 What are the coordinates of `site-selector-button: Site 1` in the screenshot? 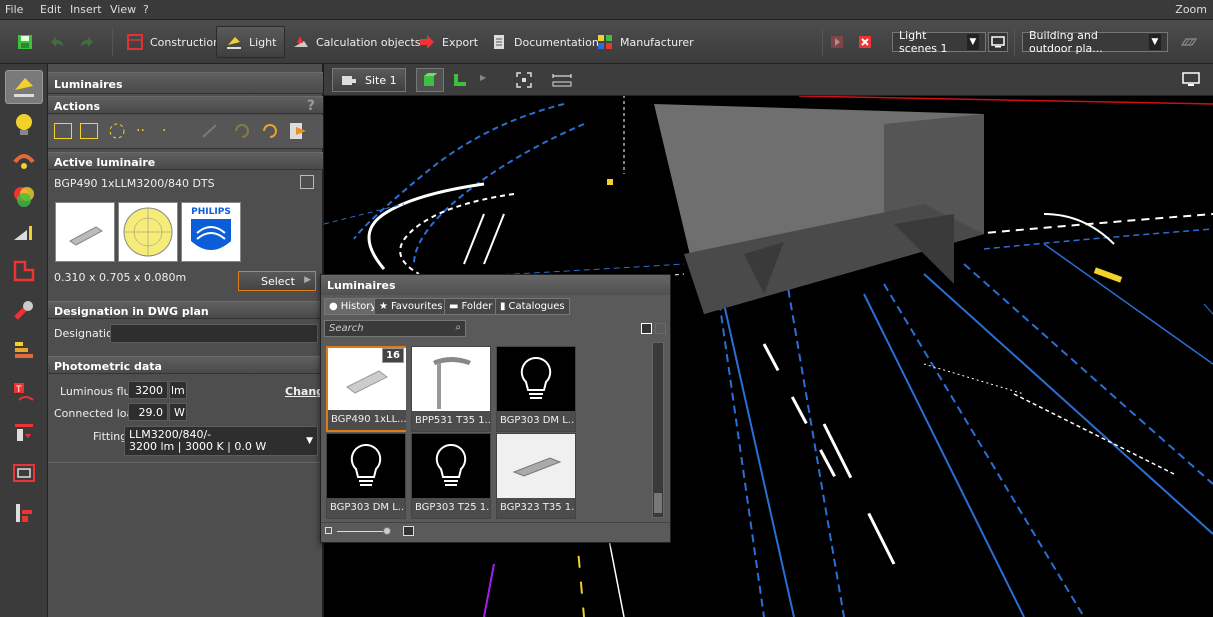 It's located at (369, 80).